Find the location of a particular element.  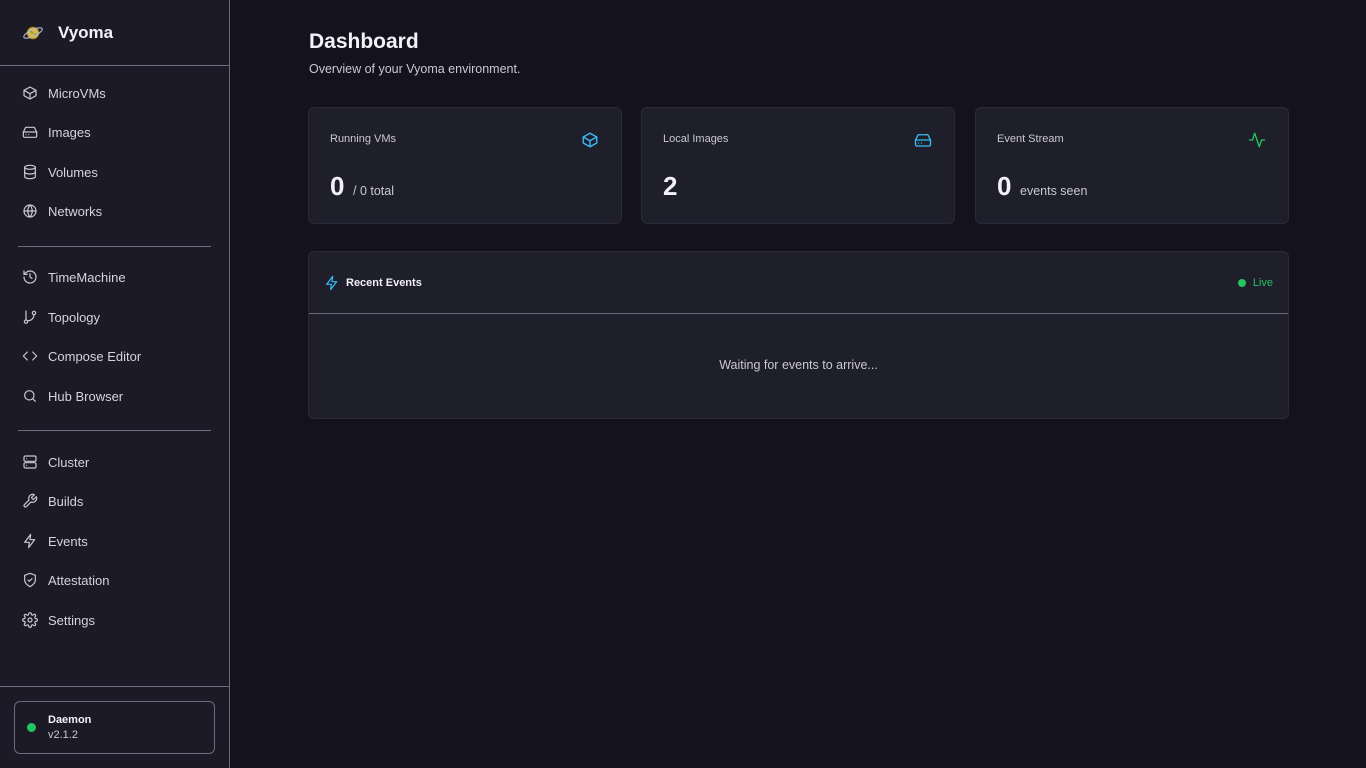

page-subtitle: Overview of your Vyoma environment. is located at coordinates (415, 69).